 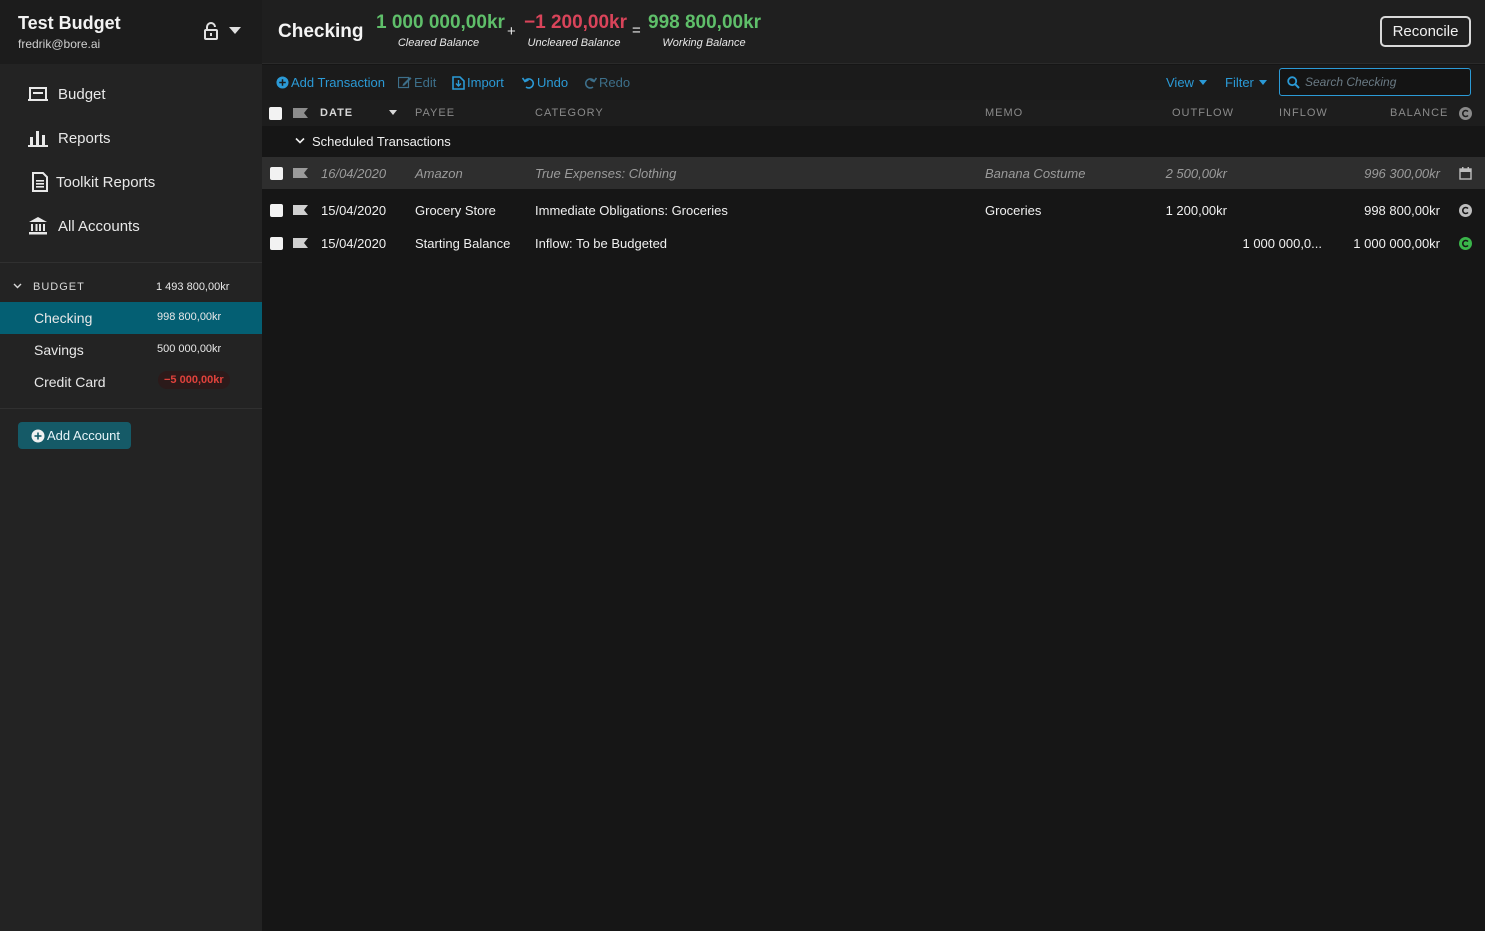 I want to click on row-payee: Starting Balance, so click(x=462, y=243).